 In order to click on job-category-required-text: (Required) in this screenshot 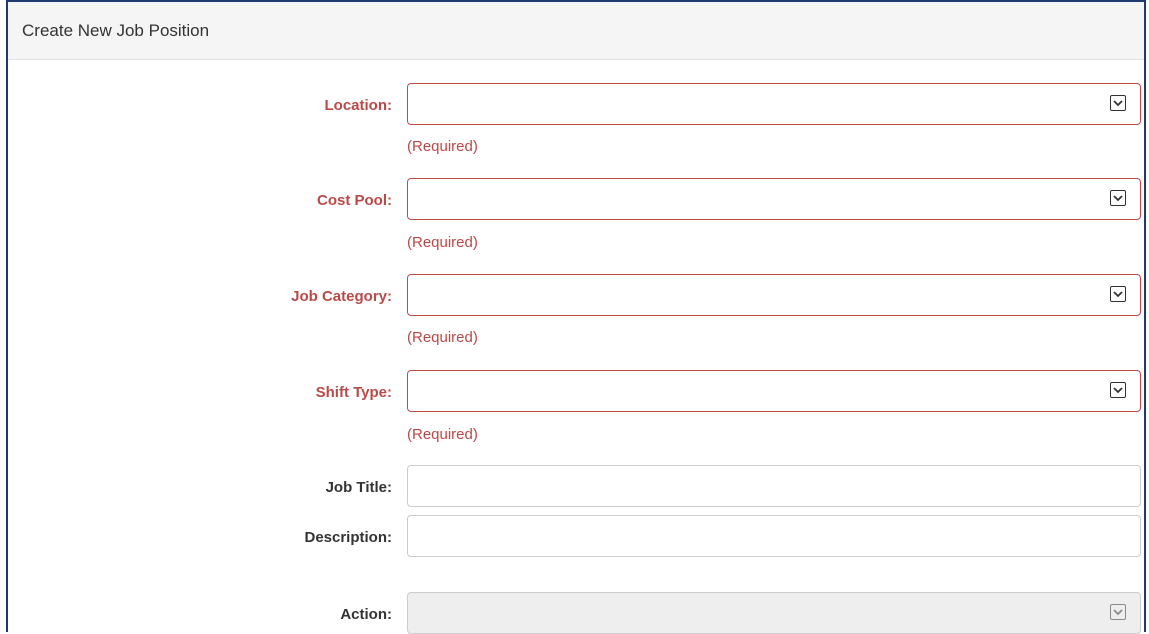, I will do `click(442, 337)`.